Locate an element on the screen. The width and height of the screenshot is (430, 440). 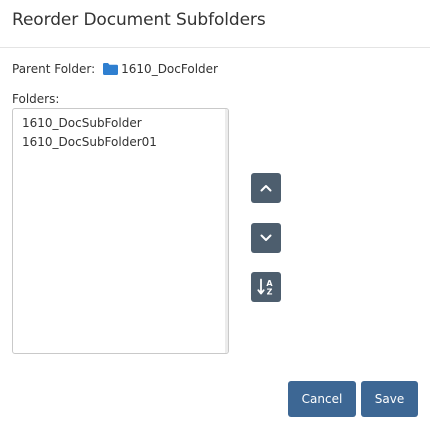
cancel-button: Cancel is located at coordinates (322, 399).